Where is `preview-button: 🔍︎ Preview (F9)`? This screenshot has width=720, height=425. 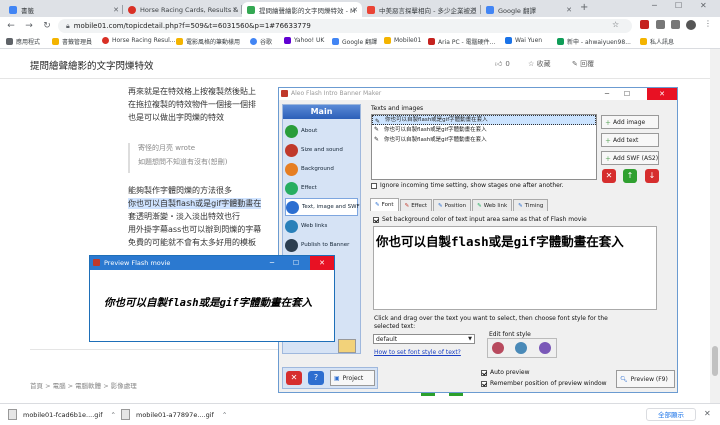 preview-button: 🔍︎ Preview (F9) is located at coordinates (645, 379).